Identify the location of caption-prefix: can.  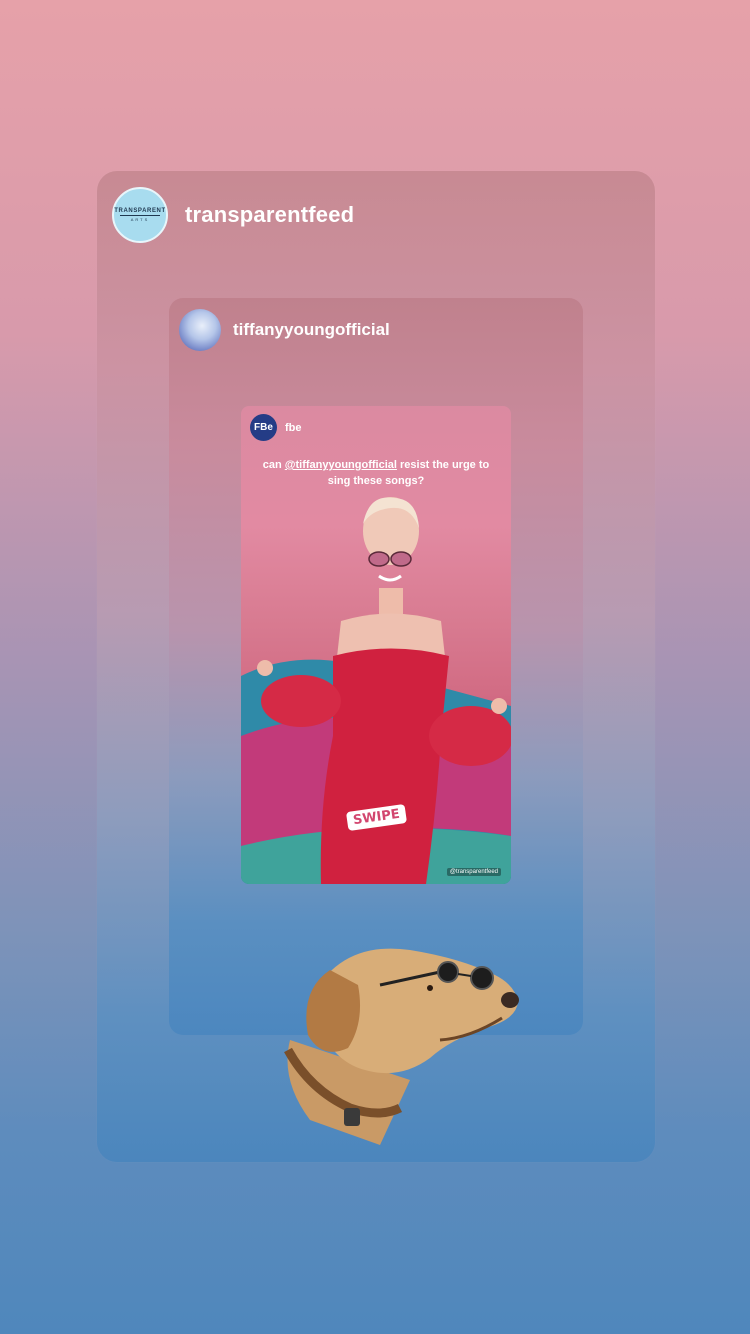
(273, 465).